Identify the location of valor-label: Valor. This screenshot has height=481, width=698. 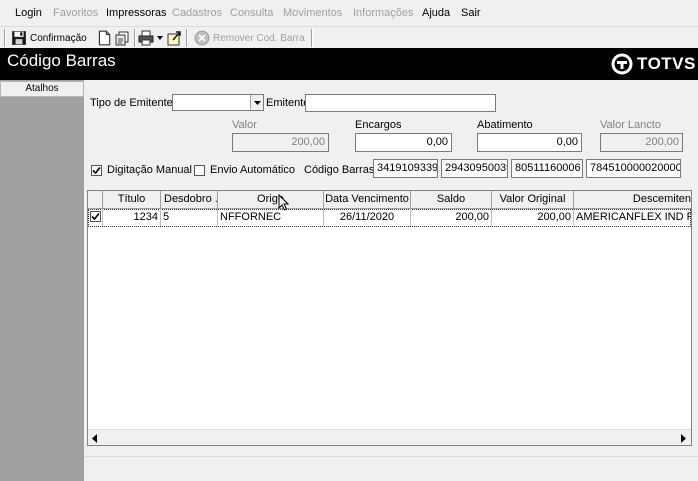
(244, 125).